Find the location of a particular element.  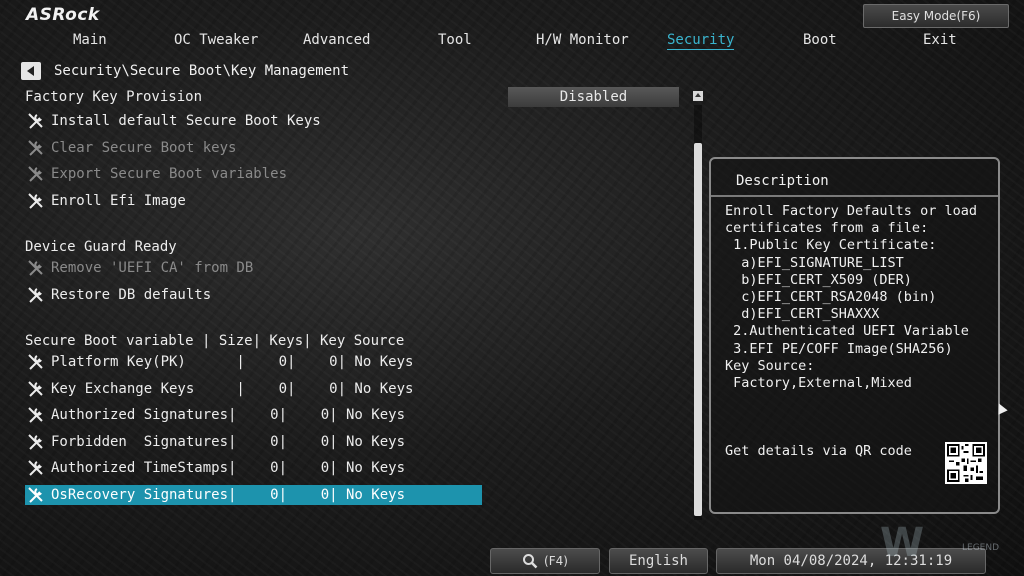

restore-db-defaults-label: Restore DB defaults is located at coordinates (131, 295).